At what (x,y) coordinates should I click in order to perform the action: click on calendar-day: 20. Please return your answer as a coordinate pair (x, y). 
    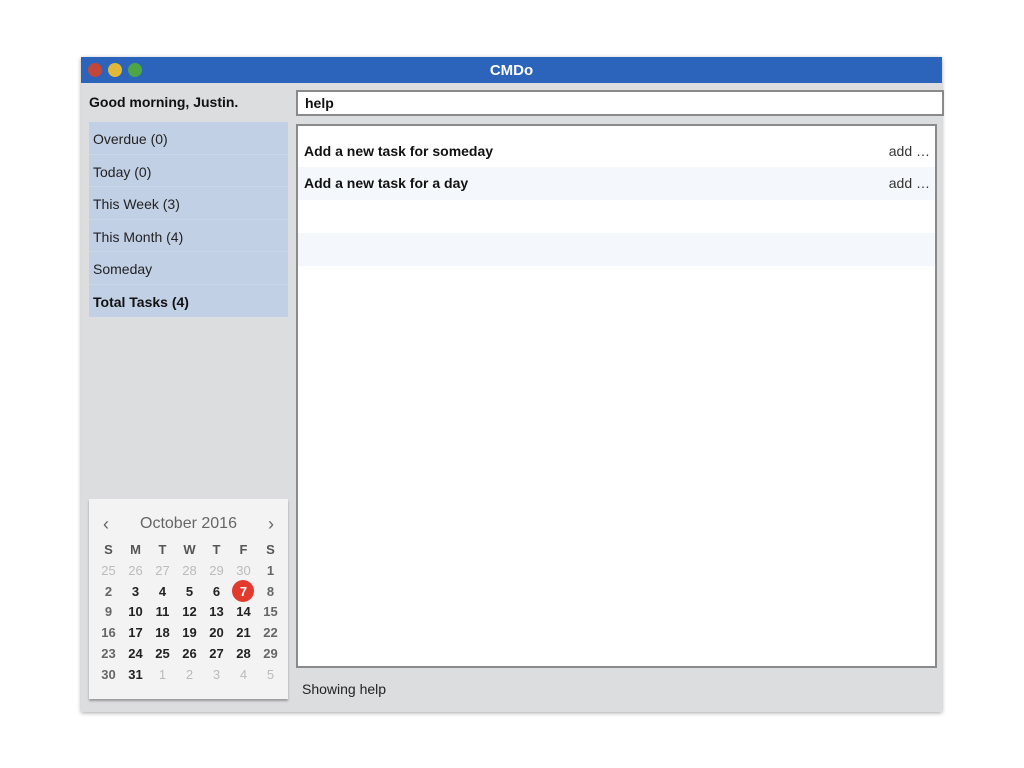
    Looking at the image, I should click on (216, 632).